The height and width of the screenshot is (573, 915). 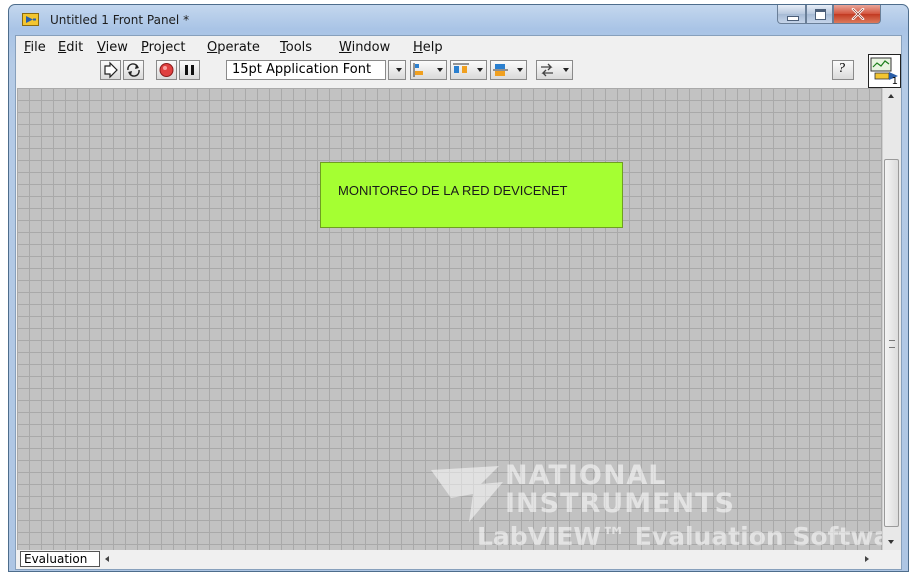 I want to click on toolbar: 15pt Application Font ?, so click(x=458, y=71).